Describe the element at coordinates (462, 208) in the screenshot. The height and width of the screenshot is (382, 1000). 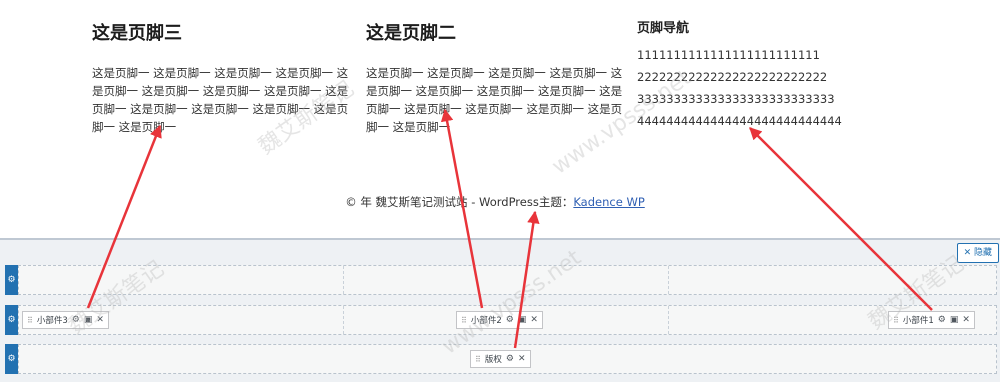
I see `arrow-to-col2` at that location.